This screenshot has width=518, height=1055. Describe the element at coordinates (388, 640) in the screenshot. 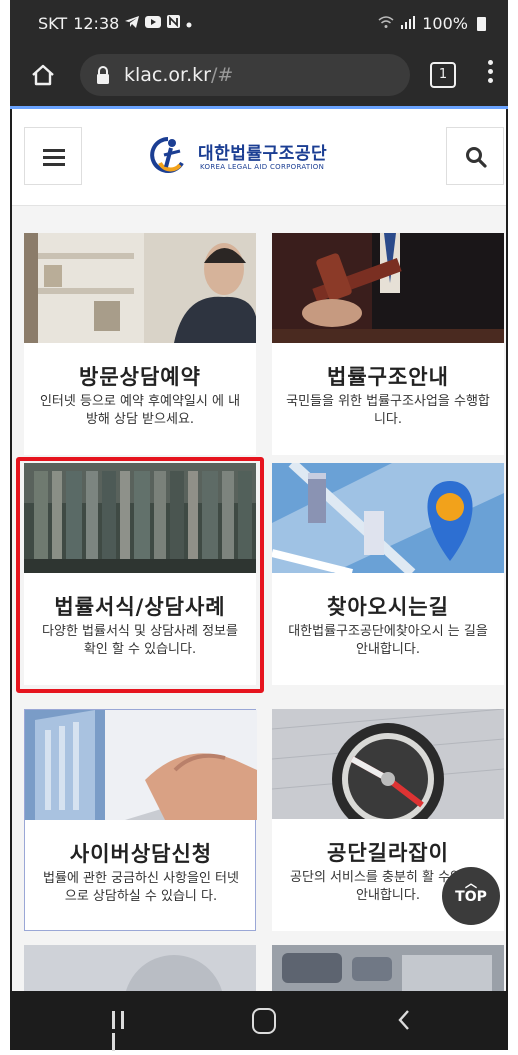

I see `card-description: 대한법률구조공단에찾아오시 는 길을 안내합니다.` at that location.